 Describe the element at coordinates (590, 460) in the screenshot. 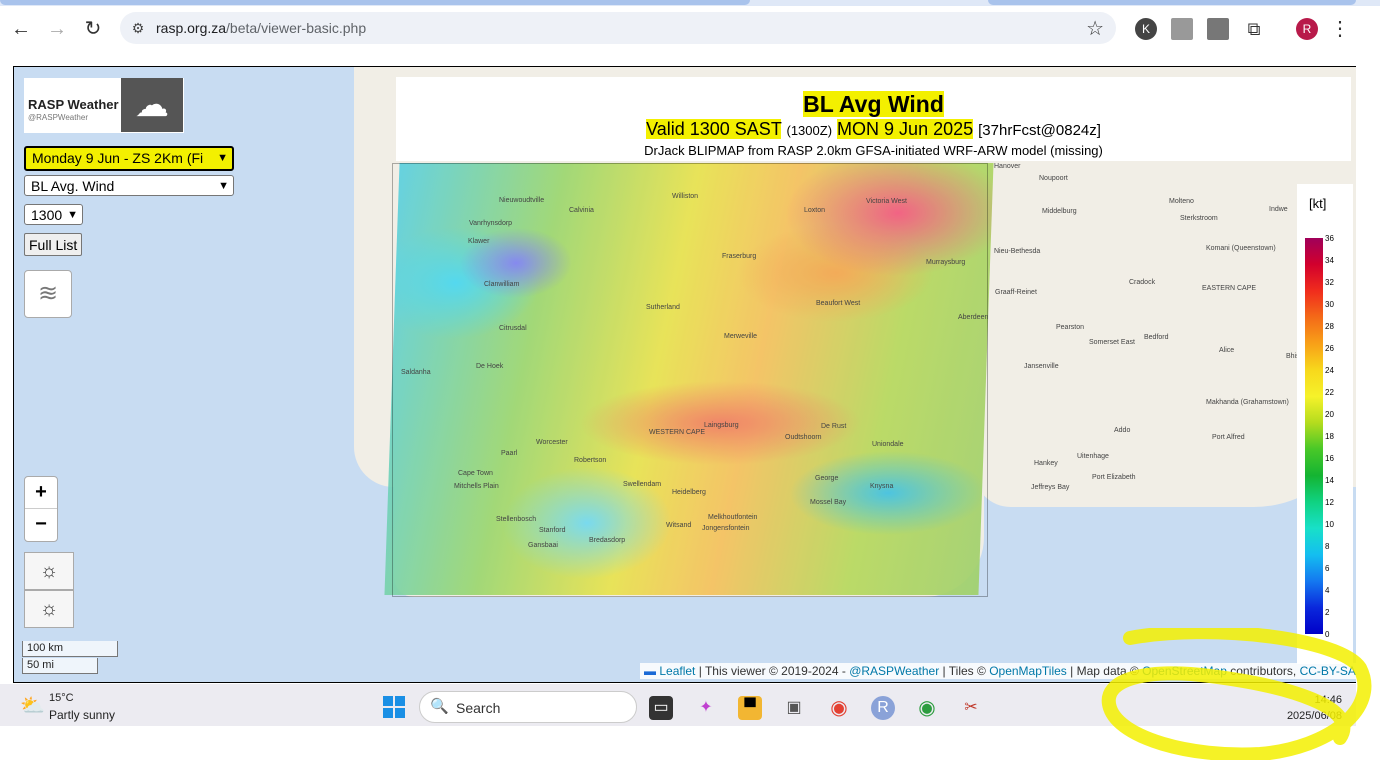

I see `place-label: Robertson` at that location.